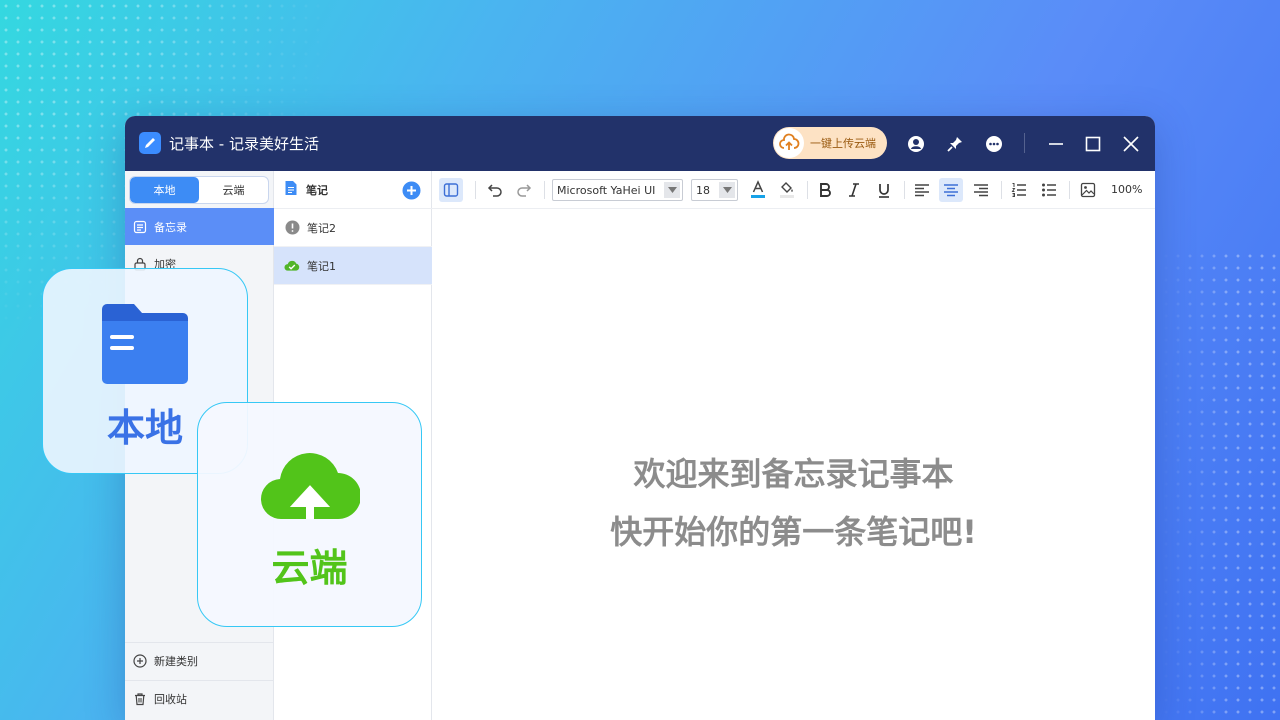  What do you see at coordinates (291, 190) in the screenshot?
I see `document-icon` at bounding box center [291, 190].